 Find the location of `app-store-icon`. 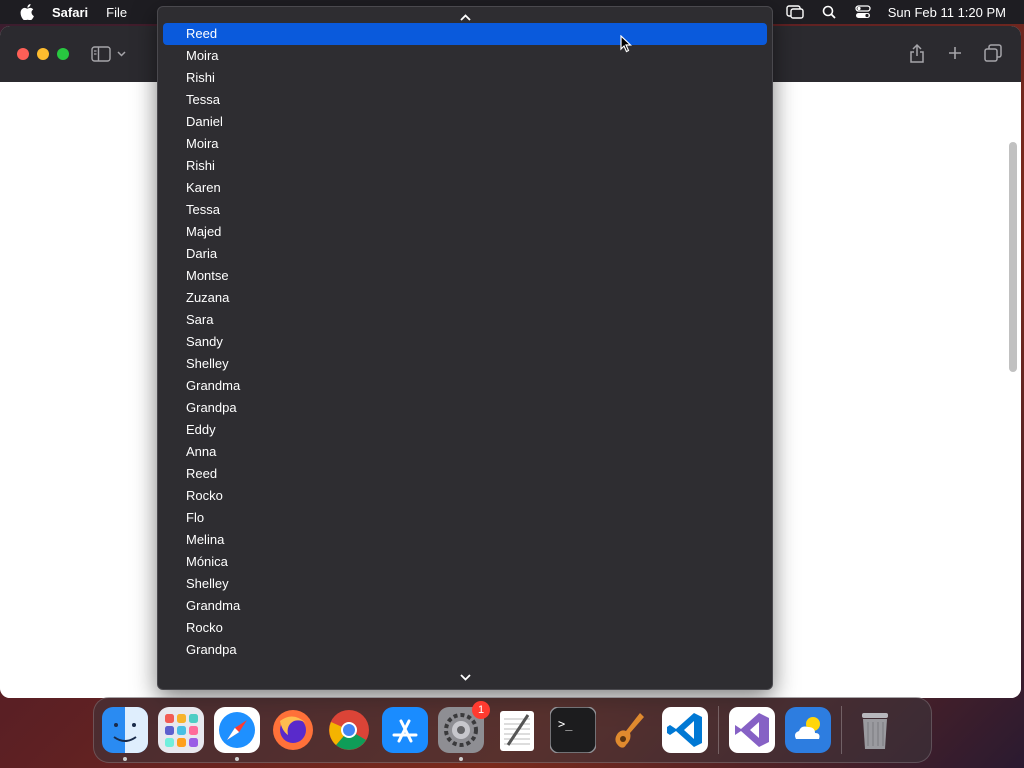

app-store-icon is located at coordinates (405, 730).